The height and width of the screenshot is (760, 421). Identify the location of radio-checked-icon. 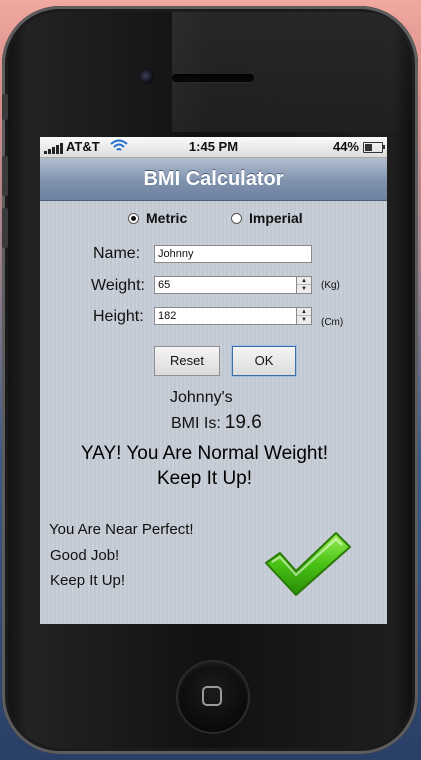
(133, 218).